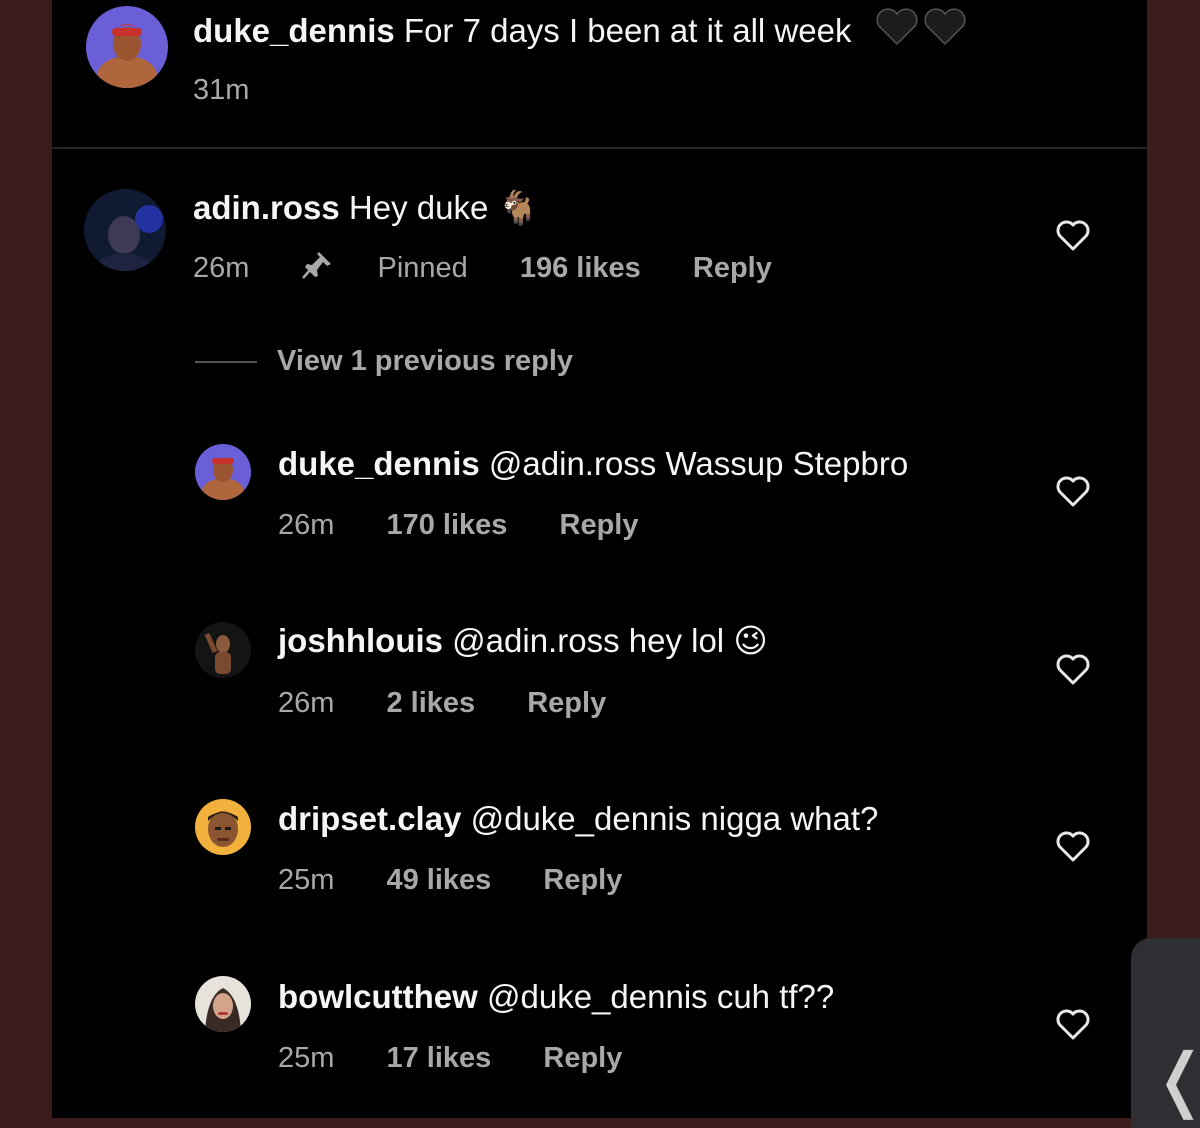 The height and width of the screenshot is (1128, 1200). What do you see at coordinates (221, 268) in the screenshot?
I see `comment-time: 26m` at bounding box center [221, 268].